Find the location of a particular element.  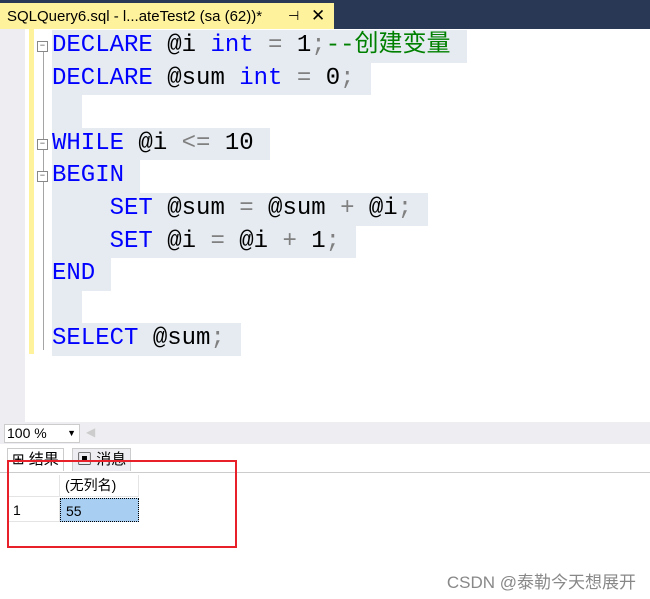

highlight-box is located at coordinates (122, 504).